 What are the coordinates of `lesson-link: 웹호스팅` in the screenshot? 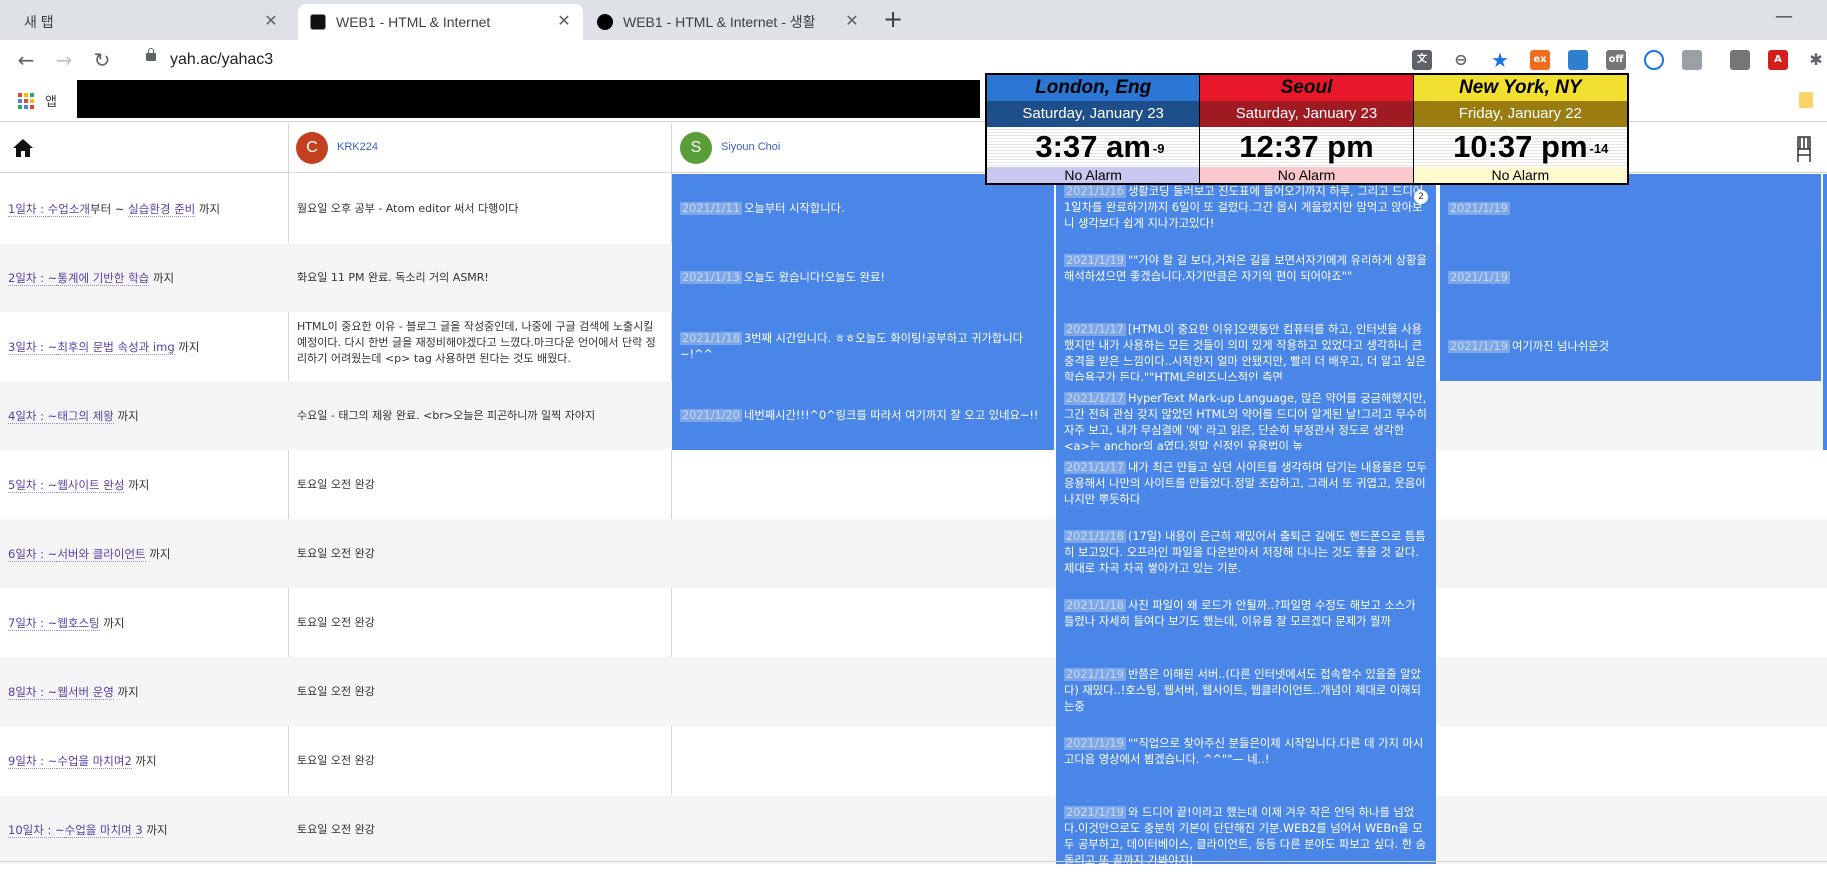 It's located at (78, 623).